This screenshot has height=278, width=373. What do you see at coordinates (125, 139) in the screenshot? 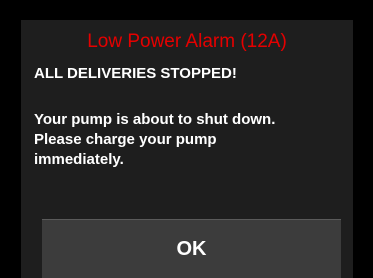
I see `alarm-message-line: Please charge your pump` at bounding box center [125, 139].